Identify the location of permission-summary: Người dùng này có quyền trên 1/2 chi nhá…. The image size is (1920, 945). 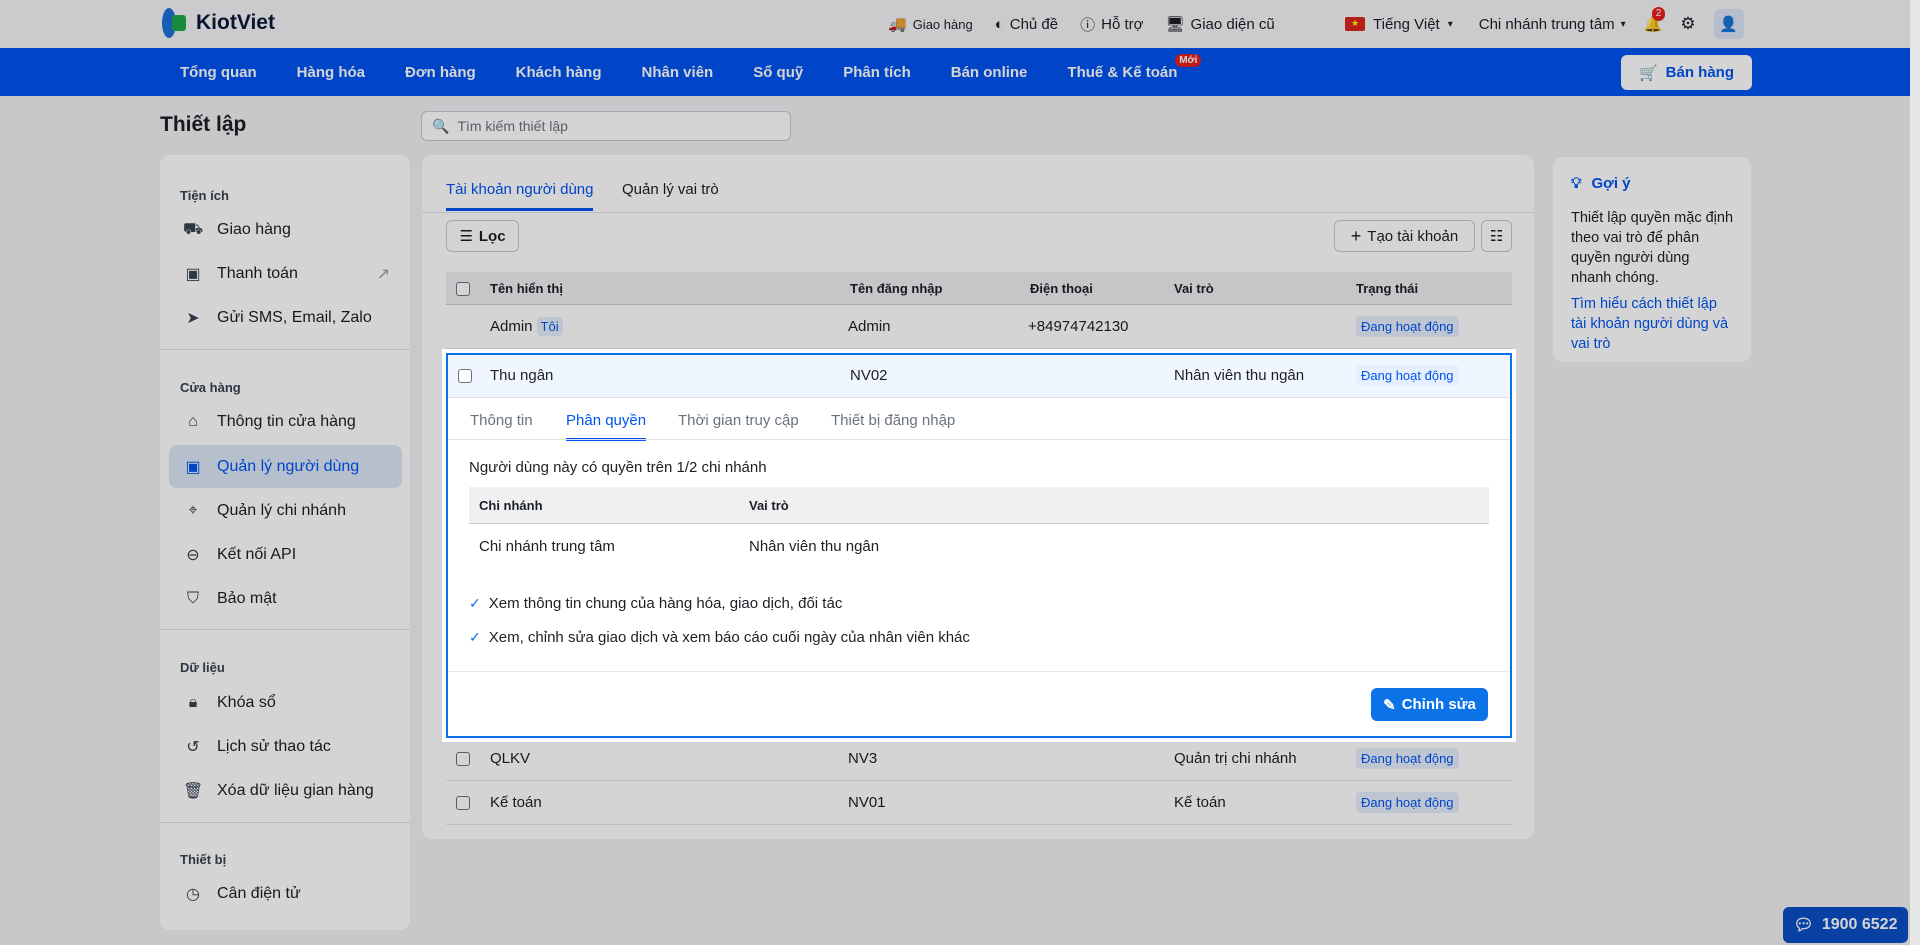
(618, 467).